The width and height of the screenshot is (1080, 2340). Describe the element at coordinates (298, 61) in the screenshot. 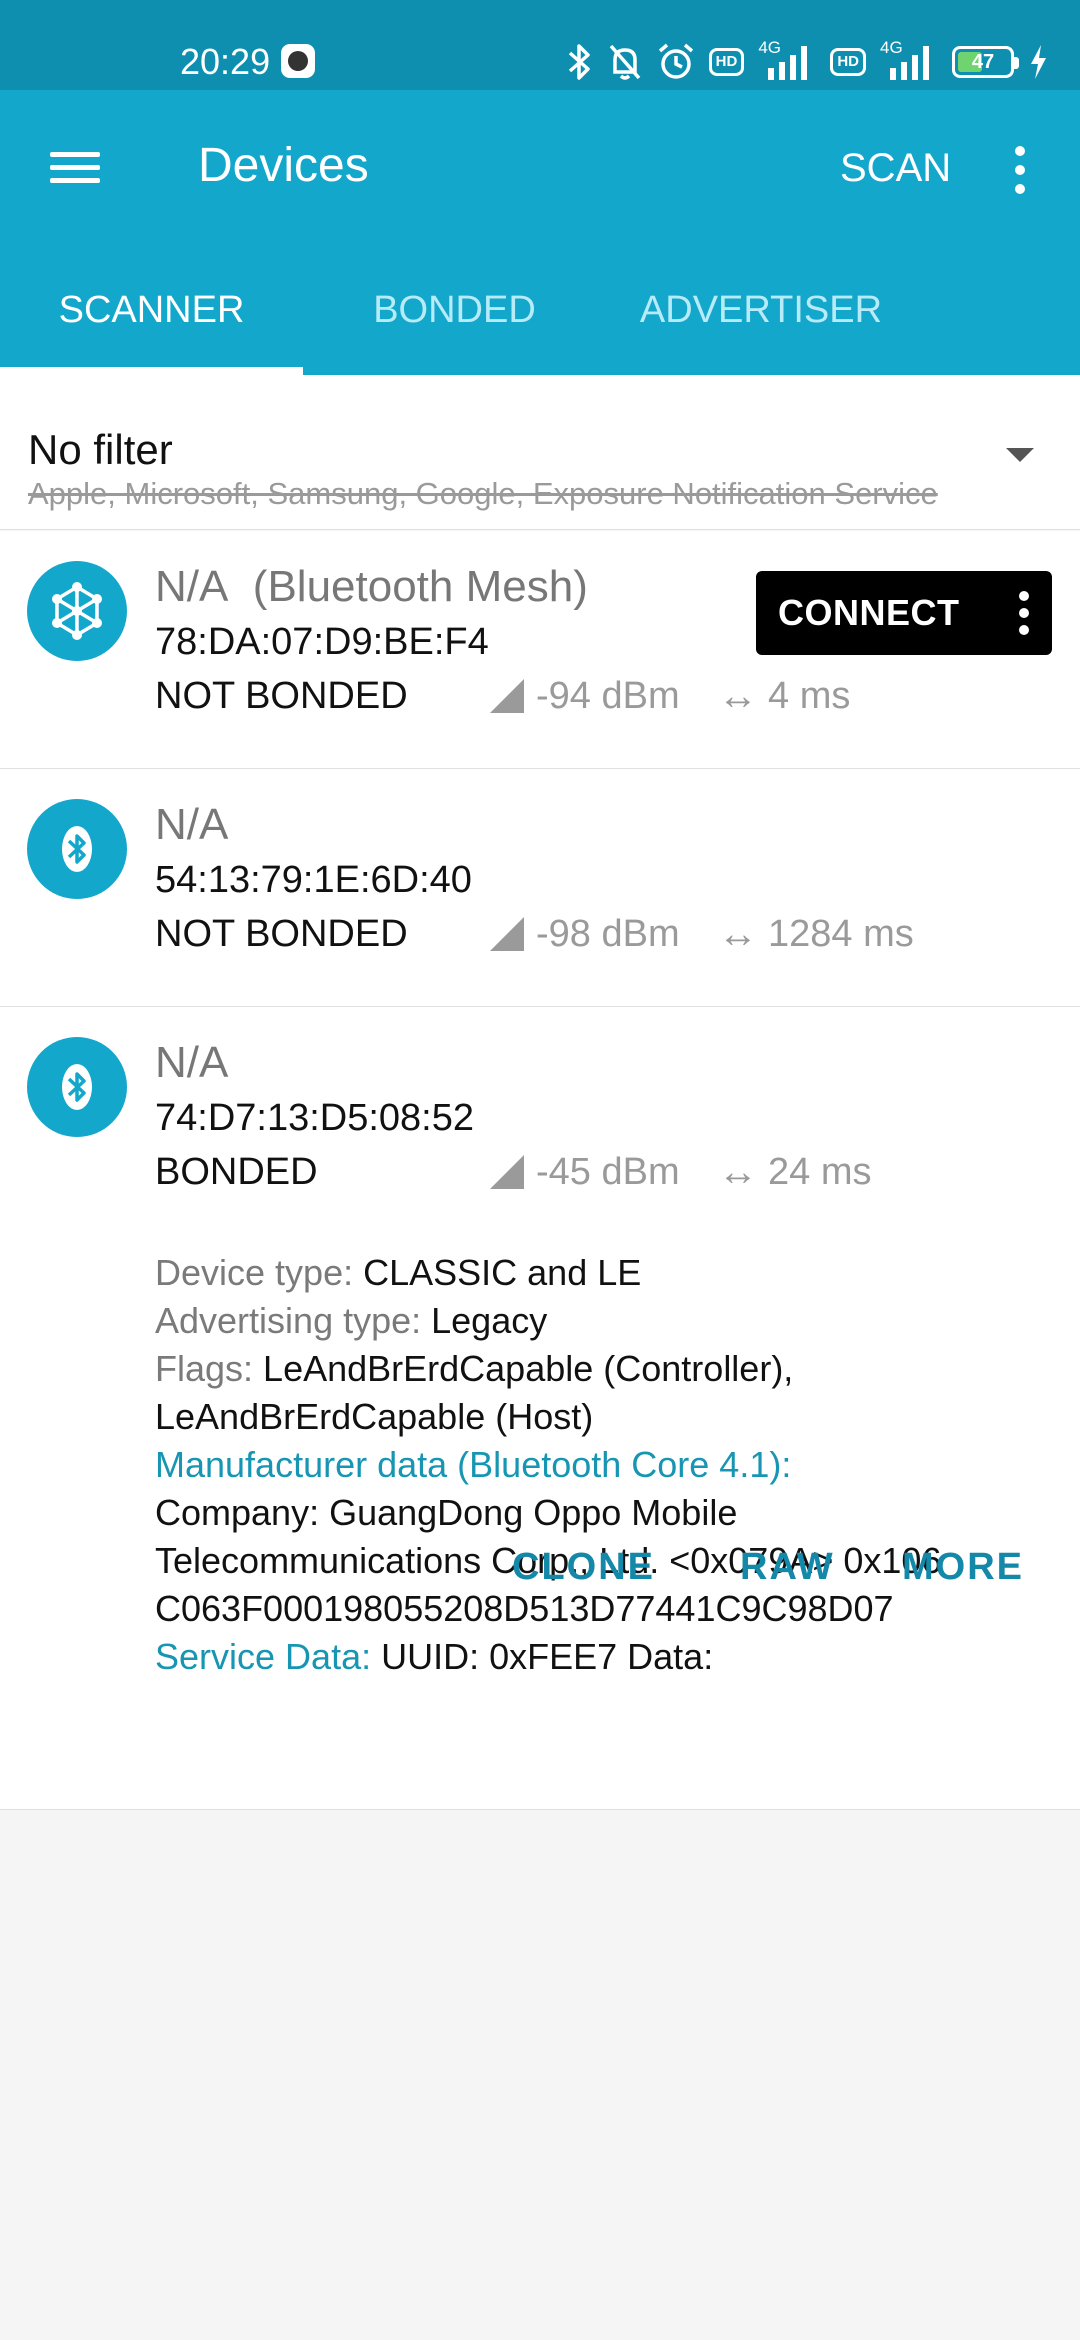

I see `screen-record-icon` at that location.